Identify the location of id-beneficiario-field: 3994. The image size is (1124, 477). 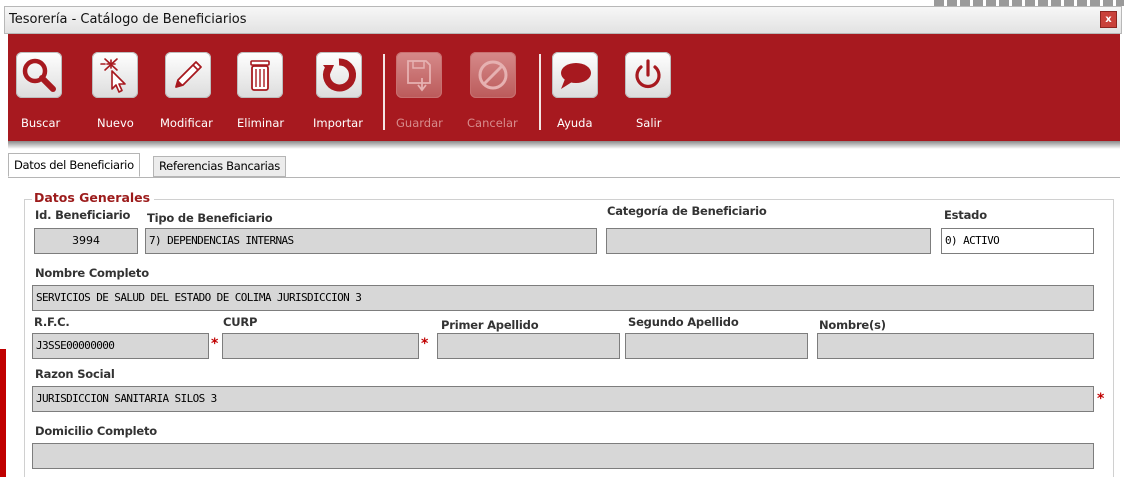
(86, 241).